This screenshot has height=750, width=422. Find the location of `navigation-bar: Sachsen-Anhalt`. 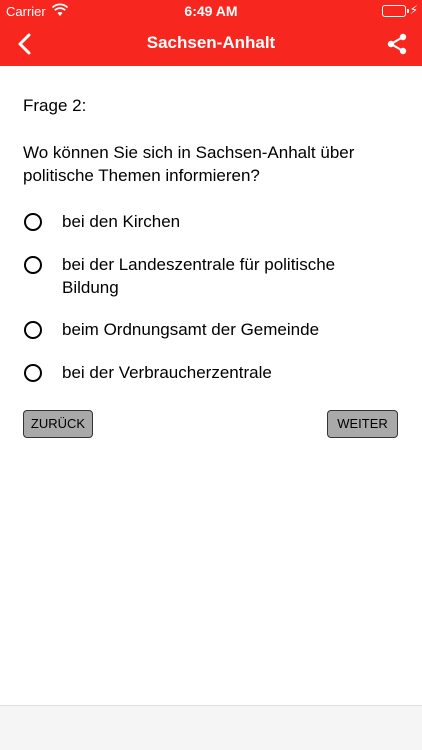

navigation-bar: Sachsen-Anhalt is located at coordinates (211, 44).